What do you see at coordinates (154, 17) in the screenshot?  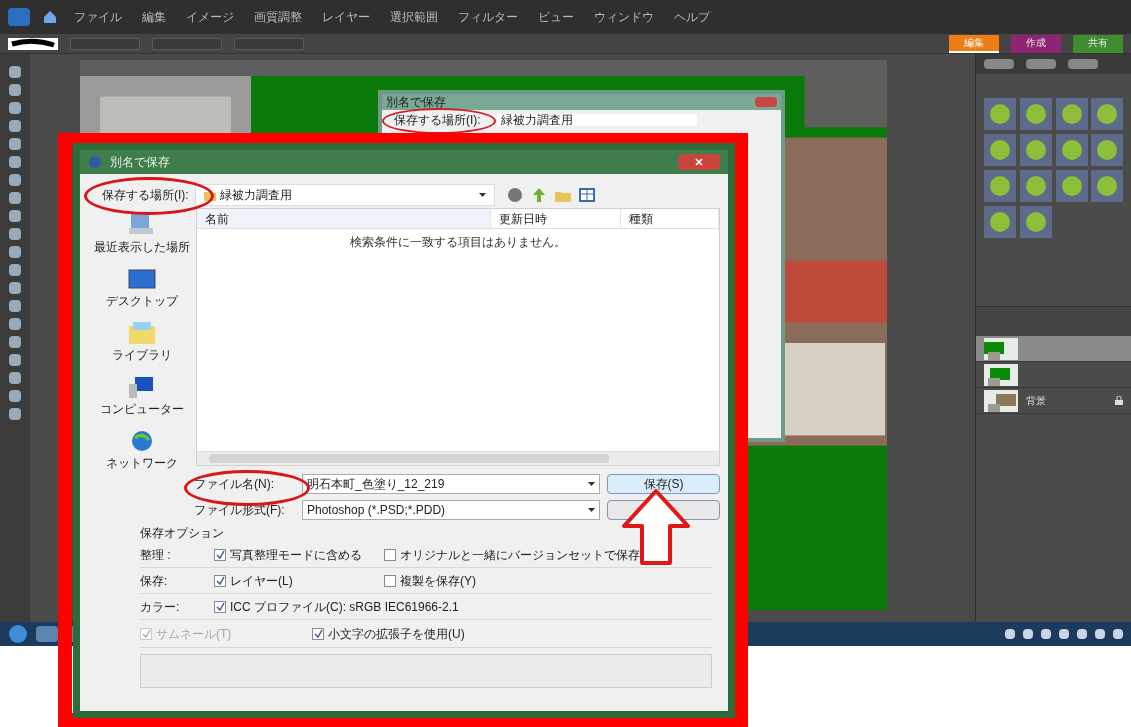 I see `menu-item: 編集` at bounding box center [154, 17].